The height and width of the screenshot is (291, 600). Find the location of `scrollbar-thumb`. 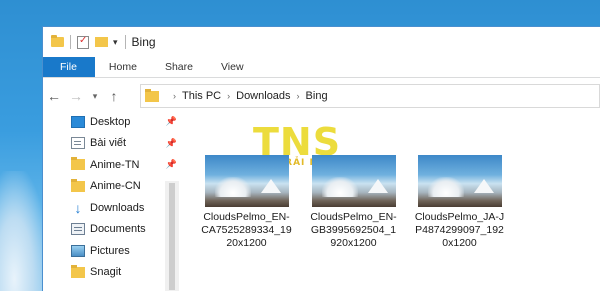

scrollbar-thumb is located at coordinates (172, 236).